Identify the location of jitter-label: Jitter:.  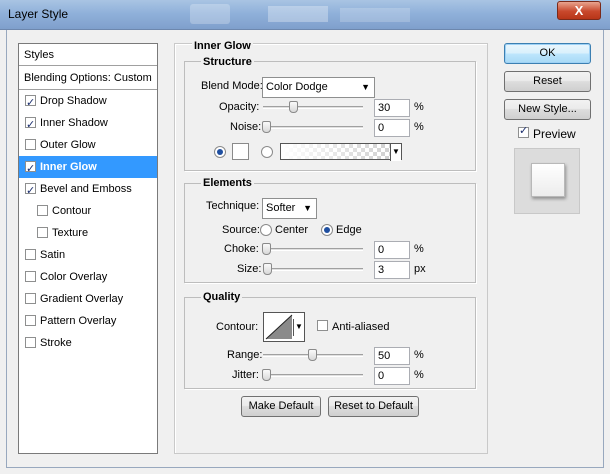
(245, 375).